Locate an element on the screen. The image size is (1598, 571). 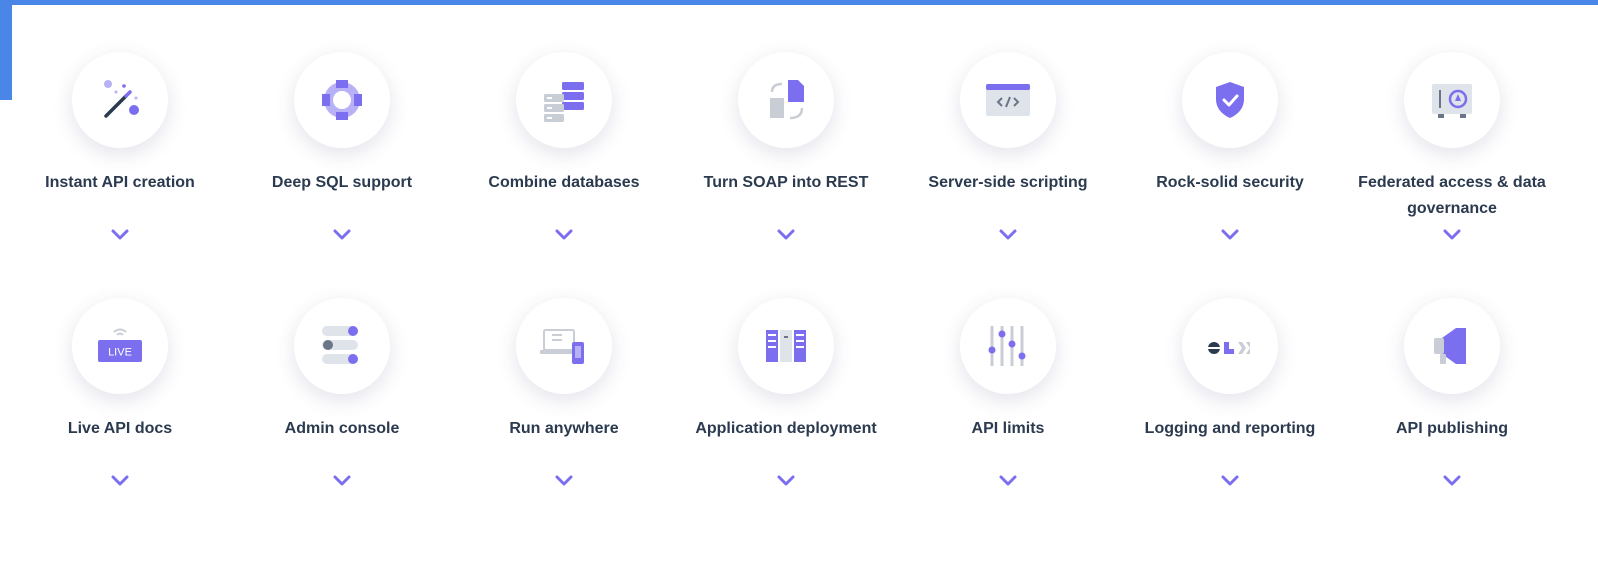
feature-logging-and-reporting: Logging and reporting is located at coordinates (1230, 386).